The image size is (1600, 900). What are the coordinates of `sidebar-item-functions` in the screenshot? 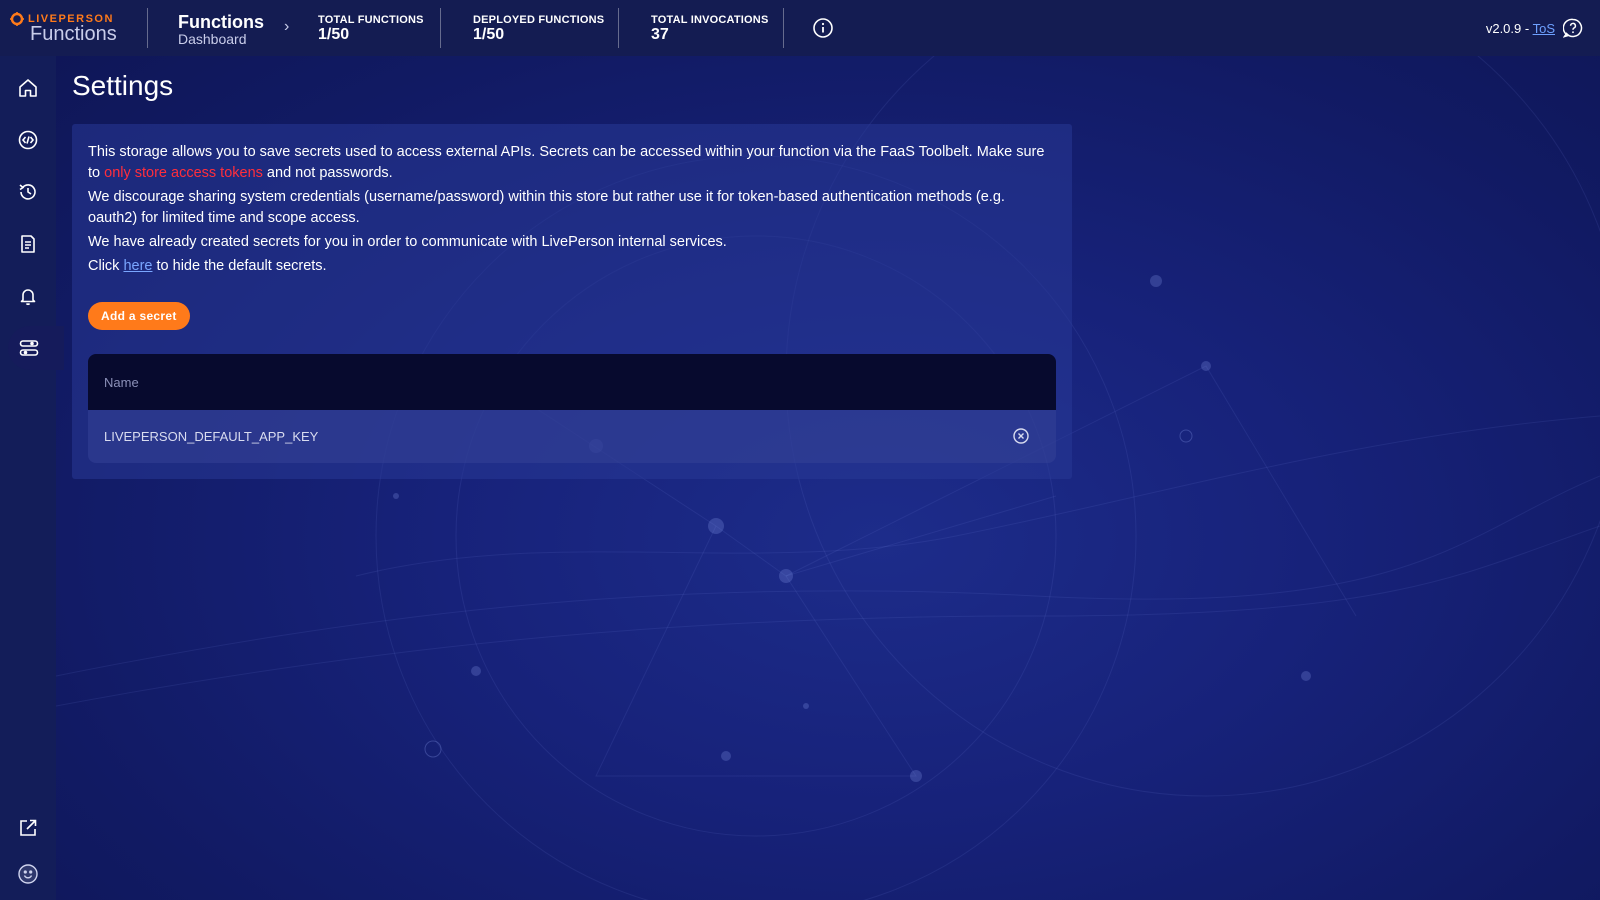 It's located at (28, 140).